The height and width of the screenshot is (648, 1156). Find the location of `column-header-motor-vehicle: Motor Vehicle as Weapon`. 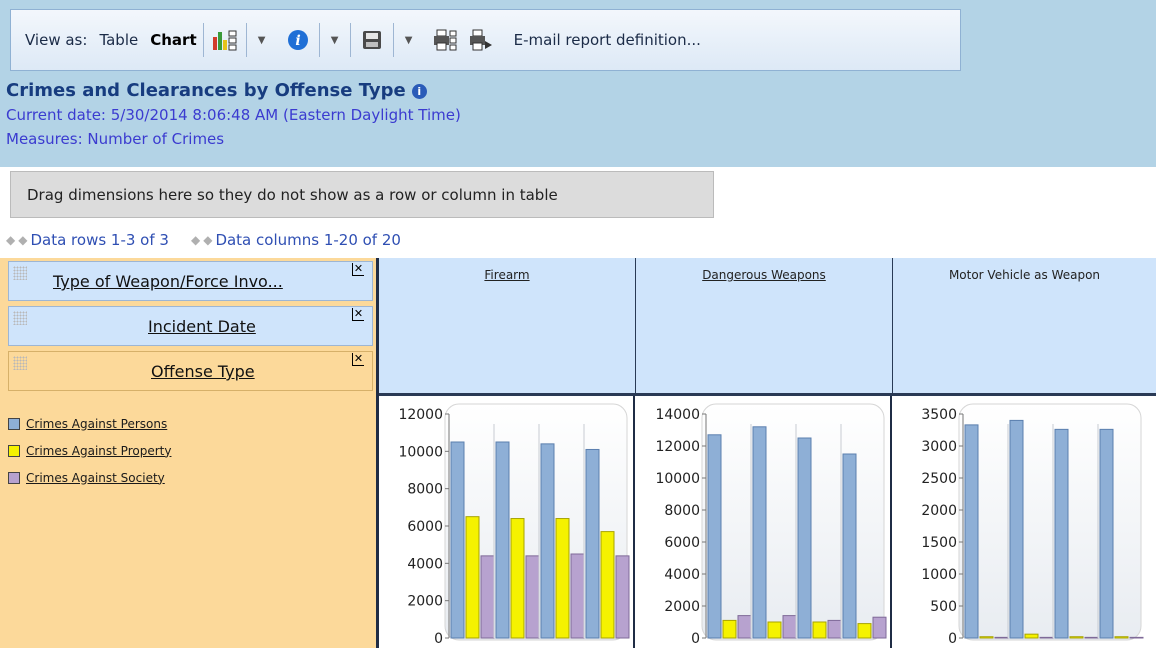

column-header-motor-vehicle: Motor Vehicle as Weapon is located at coordinates (1024, 327).